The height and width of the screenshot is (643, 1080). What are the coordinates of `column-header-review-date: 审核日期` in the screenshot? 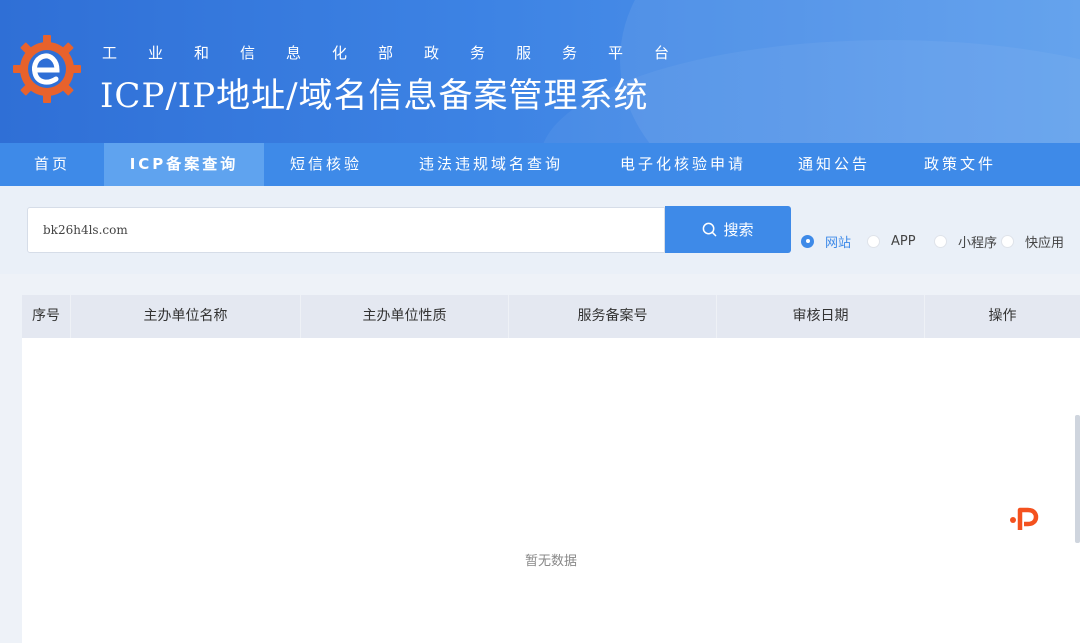 It's located at (820, 316).